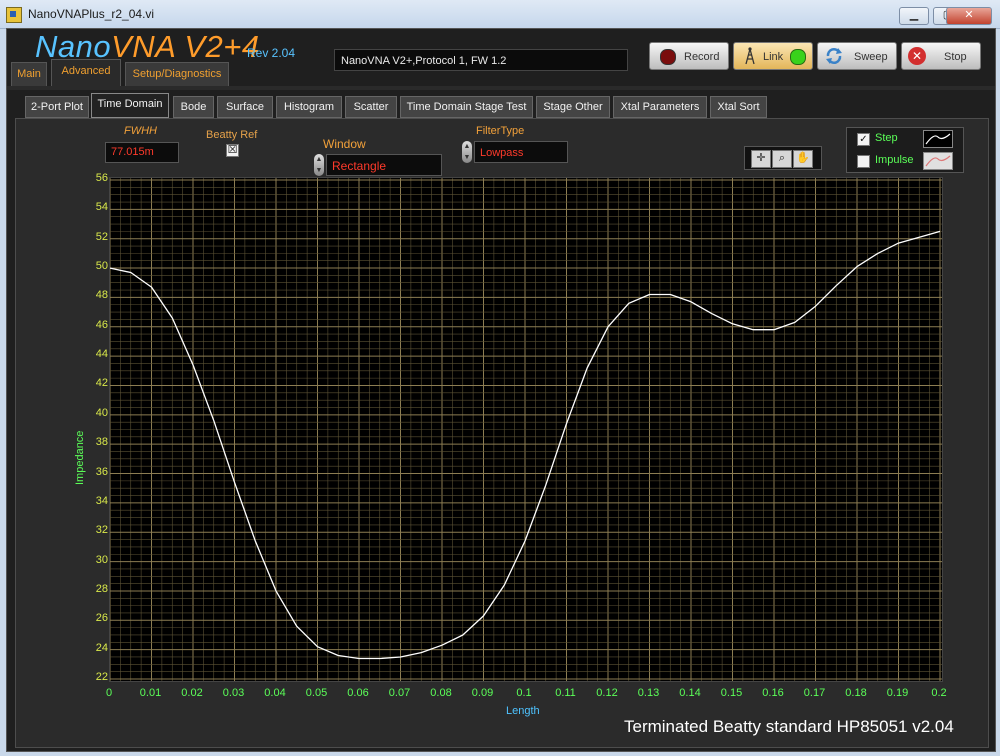  What do you see at coordinates (938, 161) in the screenshot?
I see `impulse-line-swatch-icon` at bounding box center [938, 161].